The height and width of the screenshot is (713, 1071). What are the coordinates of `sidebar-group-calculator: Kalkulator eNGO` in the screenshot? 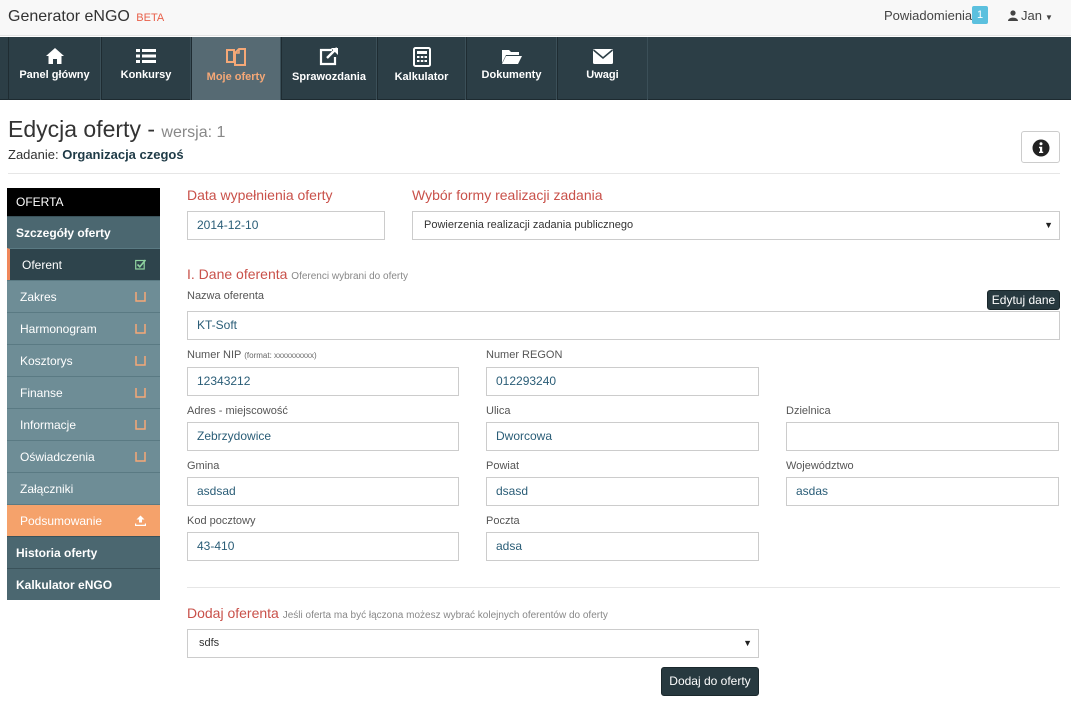 It's located at (83, 584).